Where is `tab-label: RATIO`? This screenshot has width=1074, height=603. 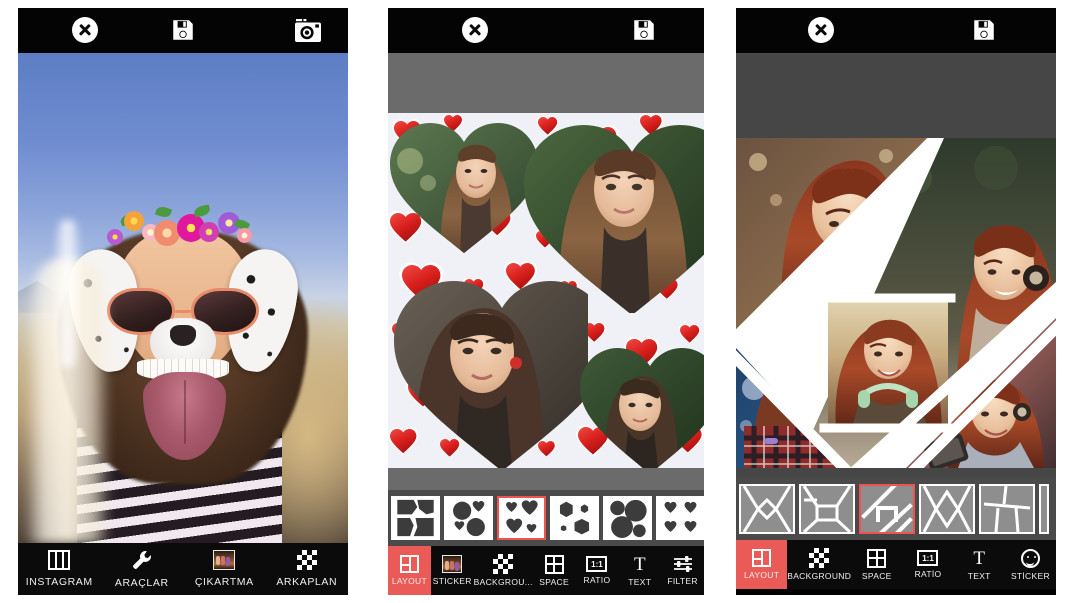
tab-label: RATIO is located at coordinates (597, 580).